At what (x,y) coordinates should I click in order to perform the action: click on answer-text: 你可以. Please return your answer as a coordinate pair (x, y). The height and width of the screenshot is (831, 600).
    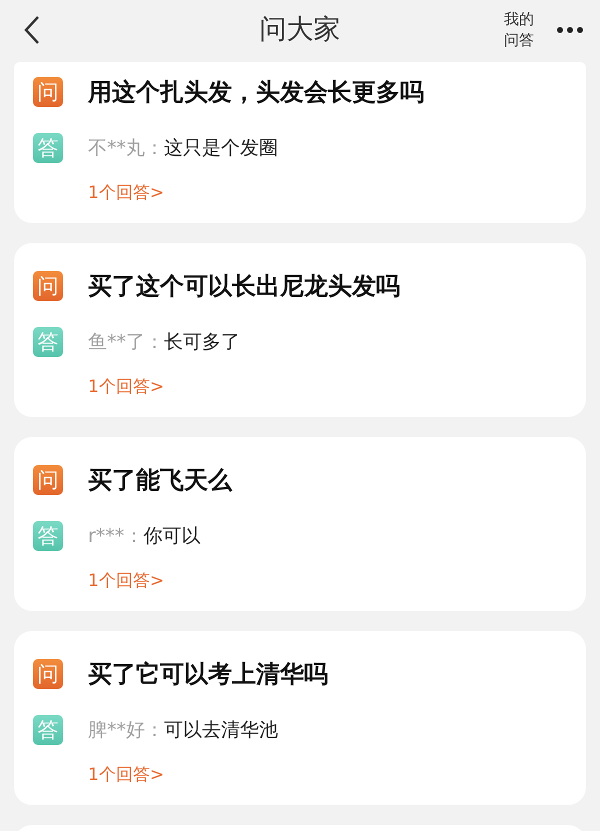
    Looking at the image, I should click on (171, 536).